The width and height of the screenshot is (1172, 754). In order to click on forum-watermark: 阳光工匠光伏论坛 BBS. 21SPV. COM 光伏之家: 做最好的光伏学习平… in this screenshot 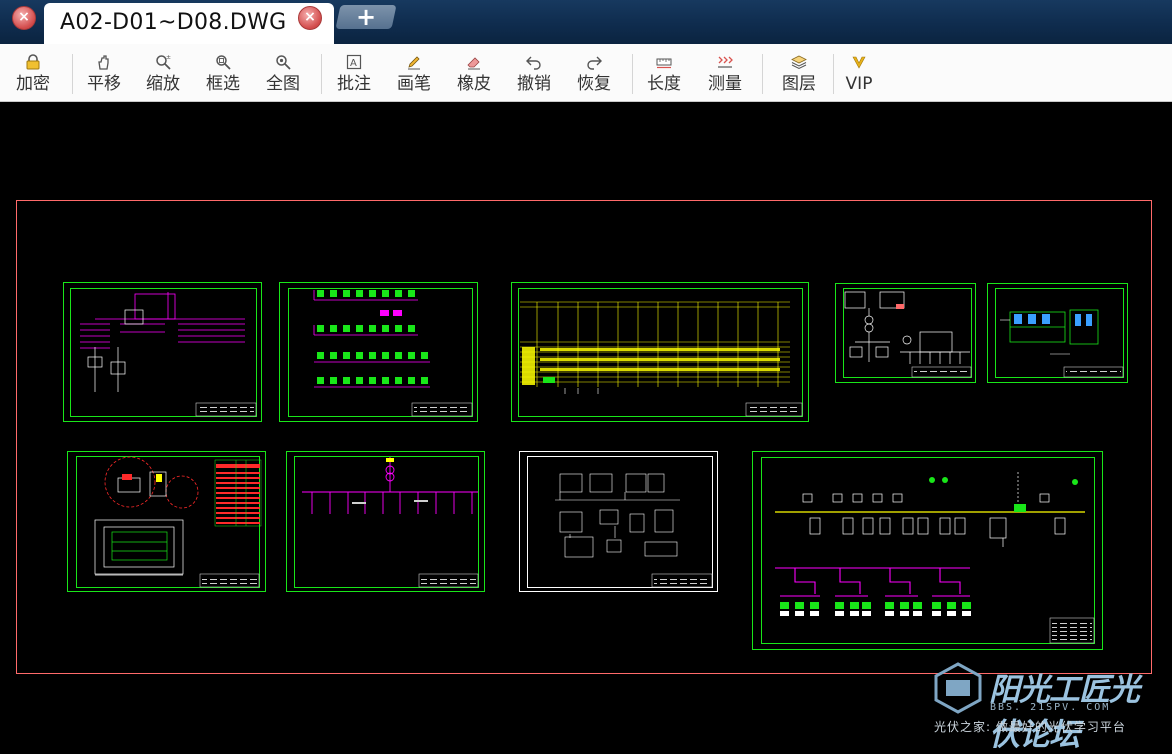, I will do `click(1049, 705)`.